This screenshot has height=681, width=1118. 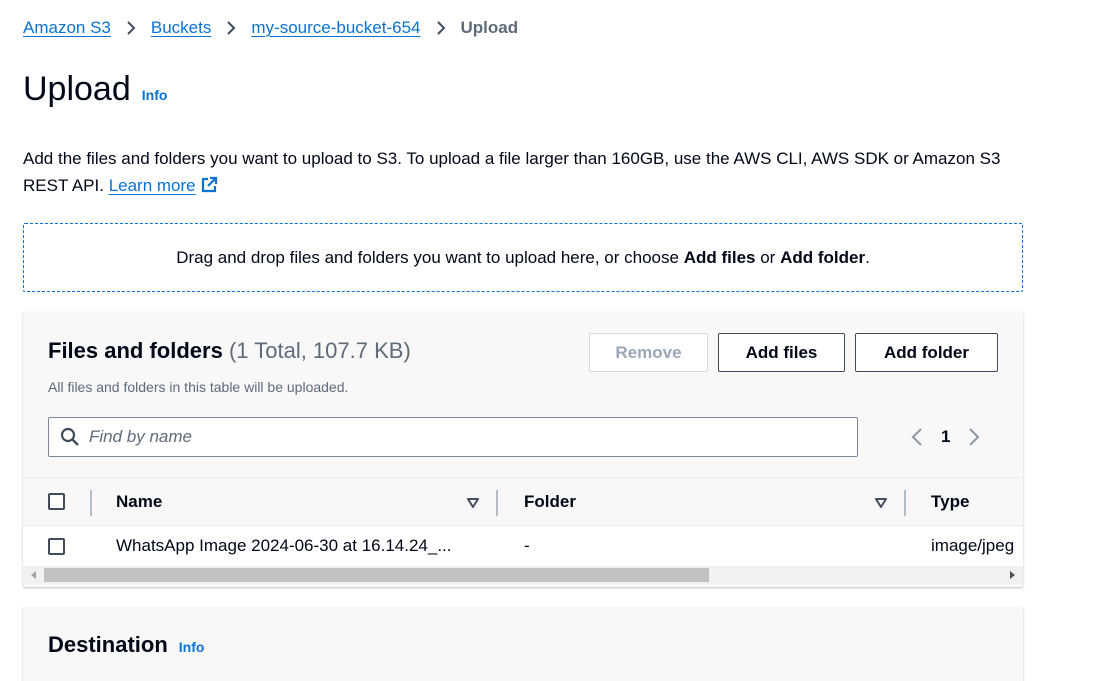 I want to click on destination-header: Destination Info, so click(x=126, y=645).